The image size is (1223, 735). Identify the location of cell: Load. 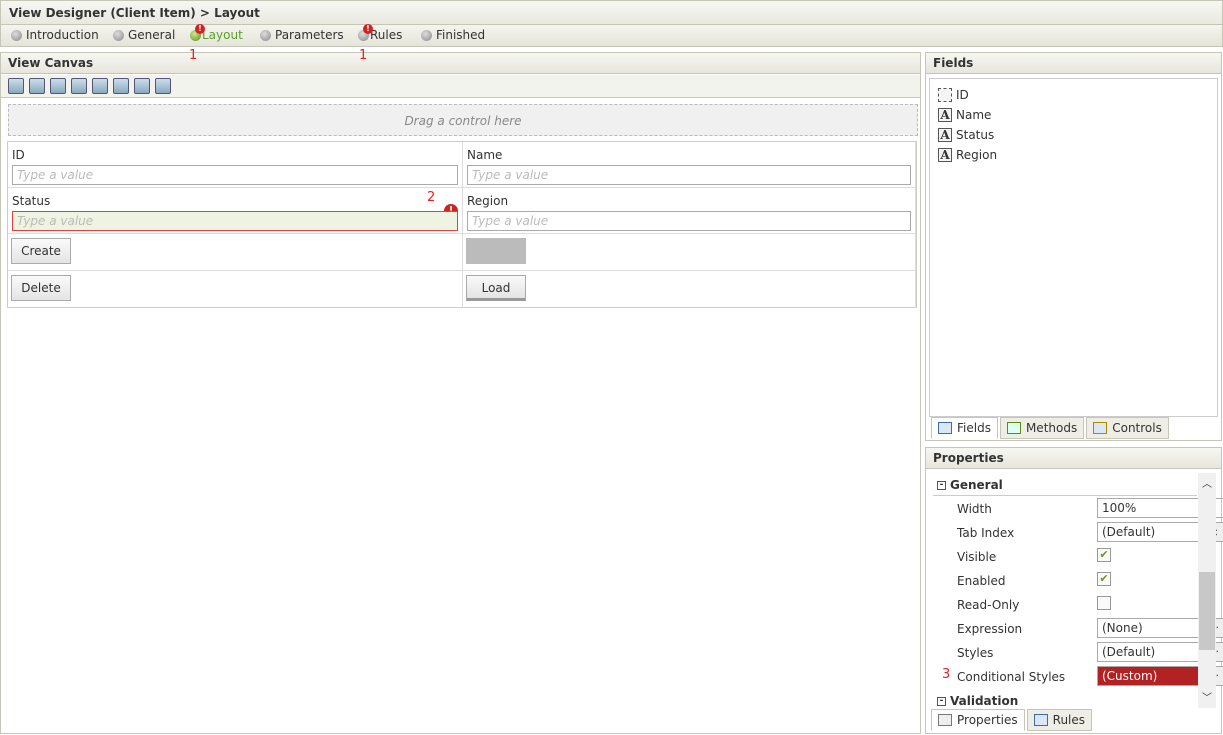
(689, 289).